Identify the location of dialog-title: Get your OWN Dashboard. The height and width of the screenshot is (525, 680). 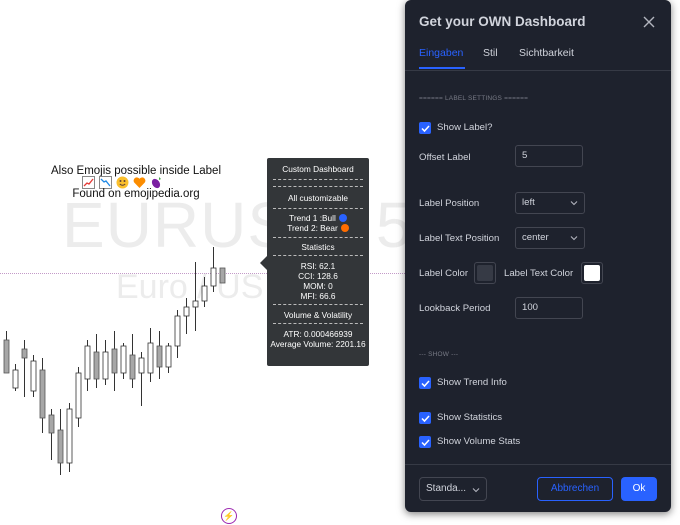
(502, 21).